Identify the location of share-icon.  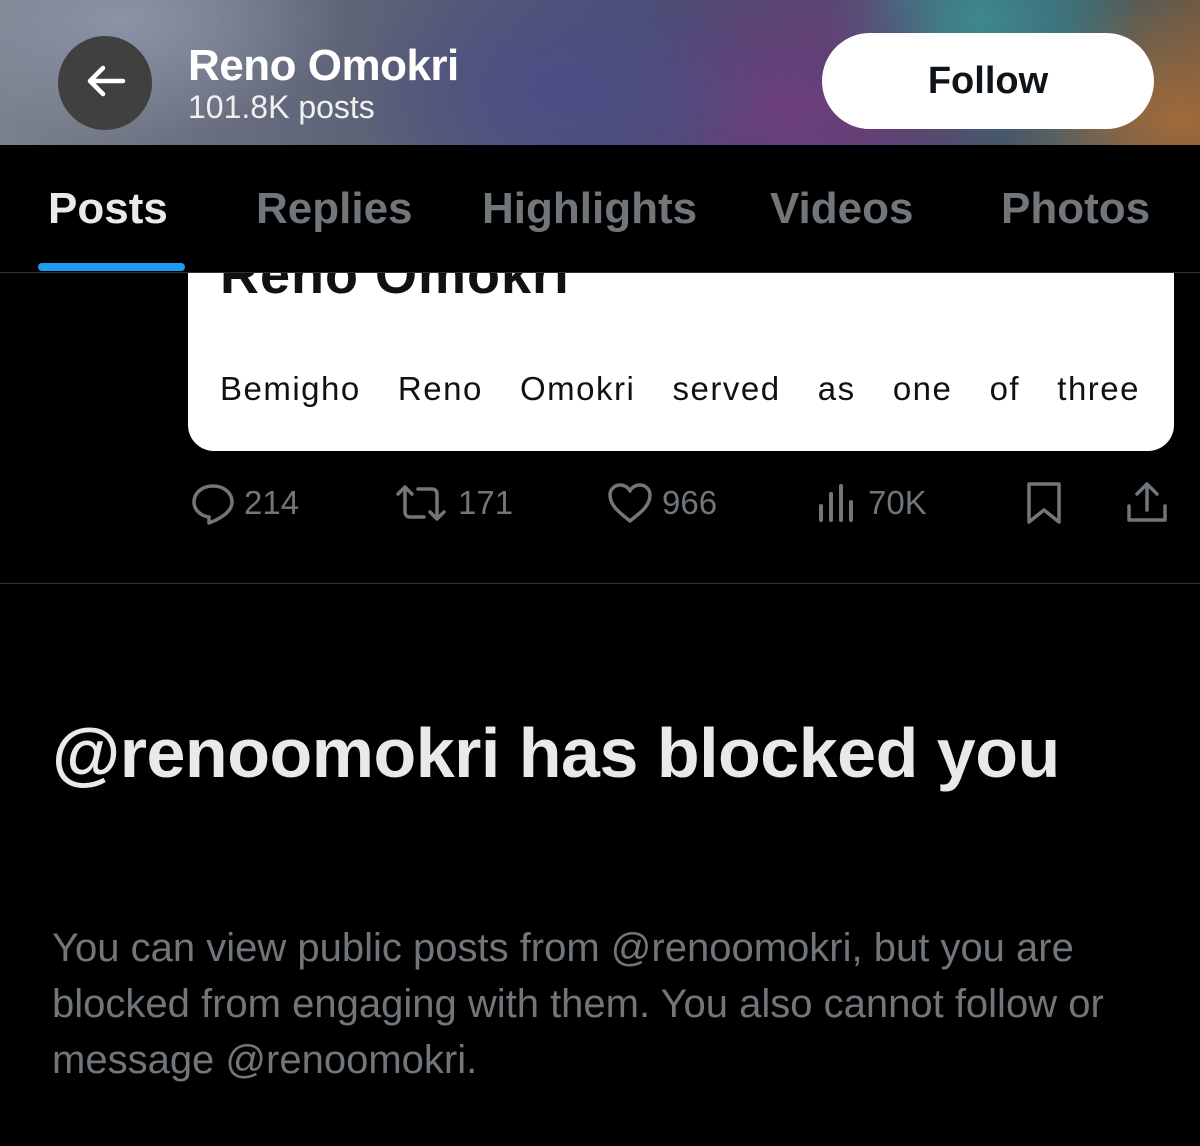
(1147, 503).